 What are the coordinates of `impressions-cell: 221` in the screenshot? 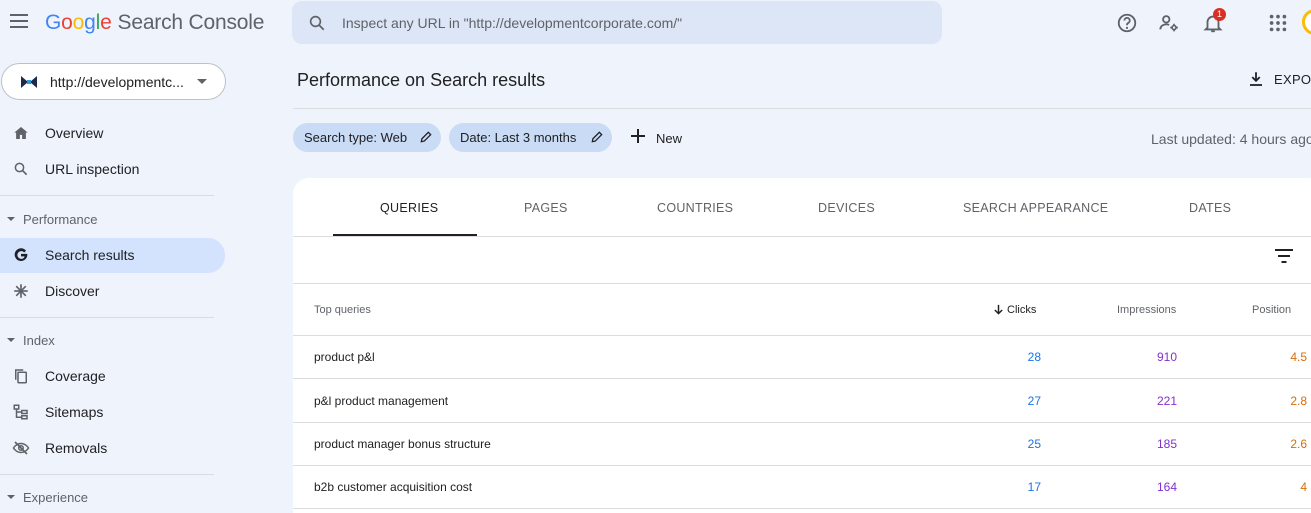 It's located at (1166, 401).